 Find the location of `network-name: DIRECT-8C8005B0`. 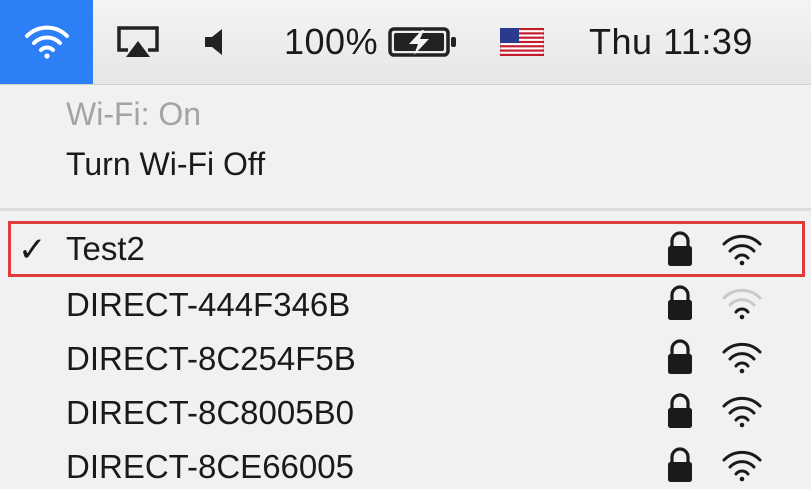

network-name: DIRECT-8C8005B0 is located at coordinates (210, 412).